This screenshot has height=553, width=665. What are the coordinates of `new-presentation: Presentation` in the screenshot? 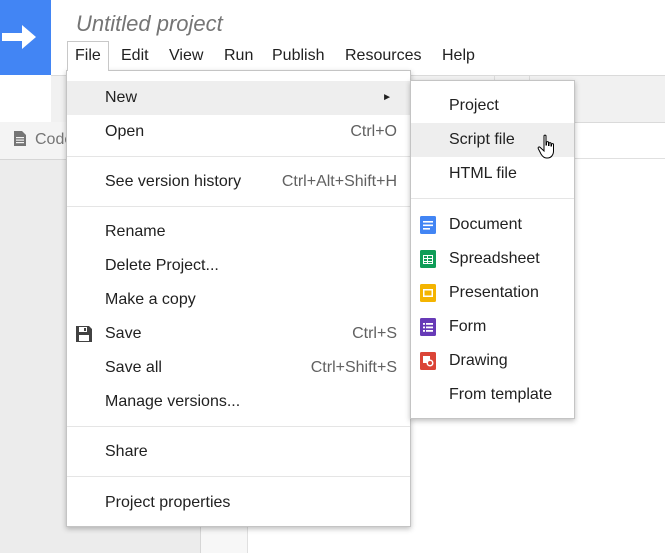 It's located at (492, 293).